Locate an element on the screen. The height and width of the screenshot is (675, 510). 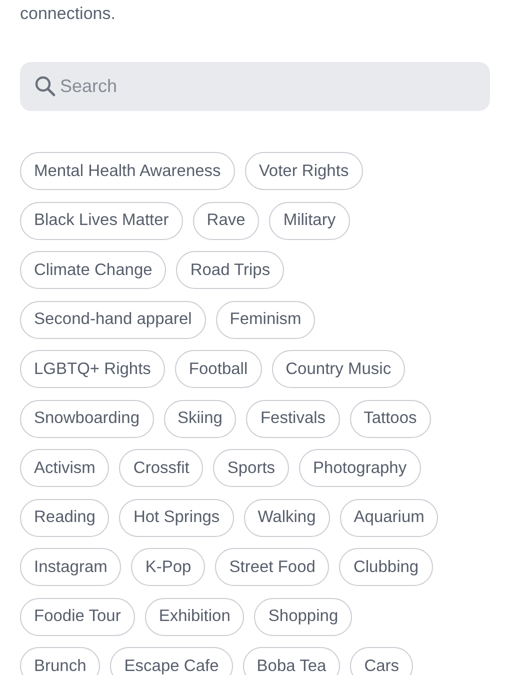
tag-chip: Feminism is located at coordinates (266, 319).